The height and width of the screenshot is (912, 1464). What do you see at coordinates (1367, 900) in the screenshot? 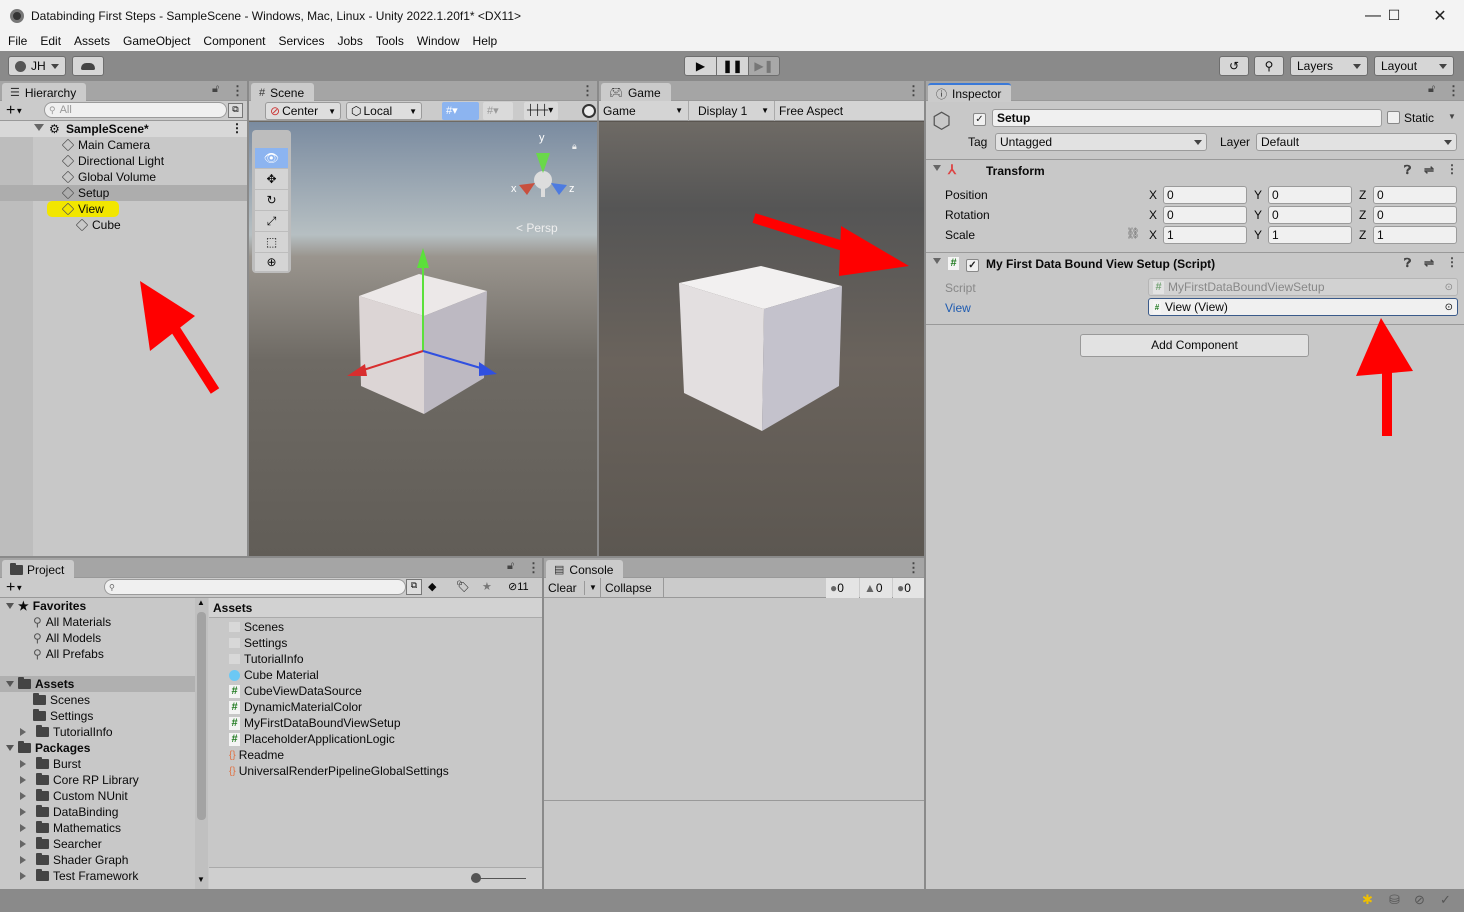
I see `bug-icon: ✱` at bounding box center [1367, 900].